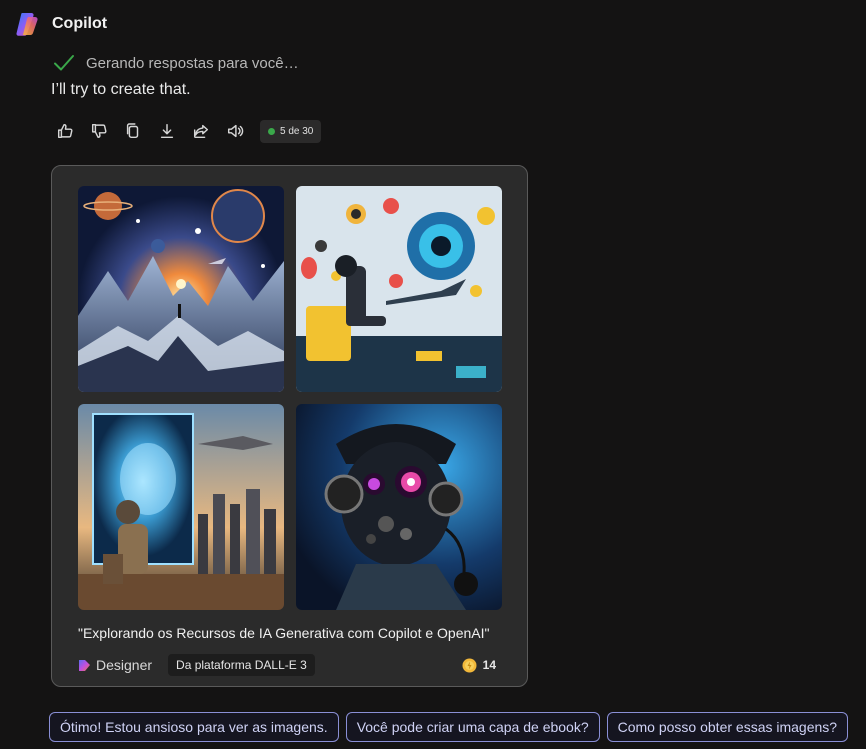 This screenshot has height=749, width=866. What do you see at coordinates (80, 23) in the screenshot?
I see `app-title: Copilot` at bounding box center [80, 23].